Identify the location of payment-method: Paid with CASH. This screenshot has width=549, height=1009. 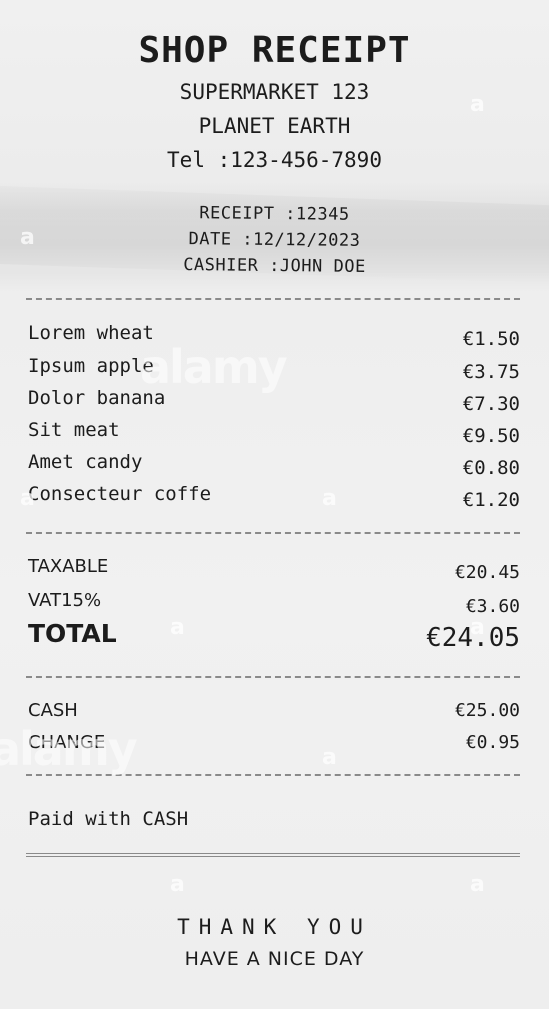
(108, 819).